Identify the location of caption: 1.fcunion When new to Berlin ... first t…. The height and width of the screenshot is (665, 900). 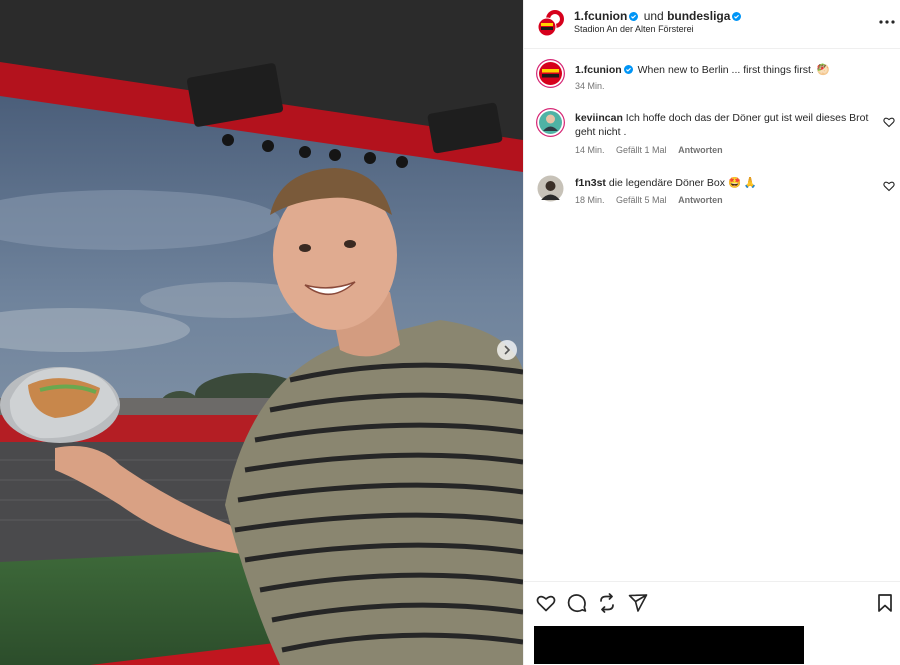
(712, 76).